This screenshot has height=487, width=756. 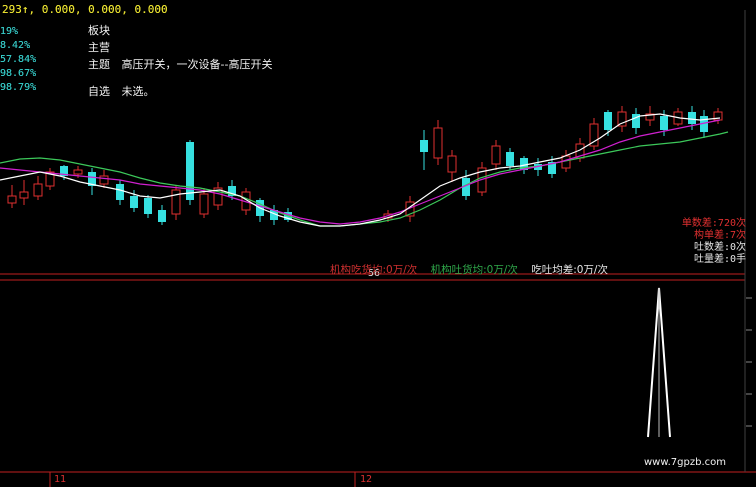 What do you see at coordinates (99, 64) in the screenshot?
I see `info-label: 主题` at bounding box center [99, 64].